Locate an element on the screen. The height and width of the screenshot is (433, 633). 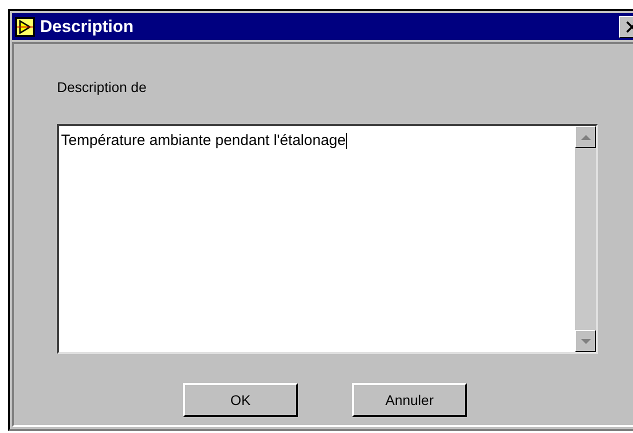
scroll-down-button is located at coordinates (585, 341).